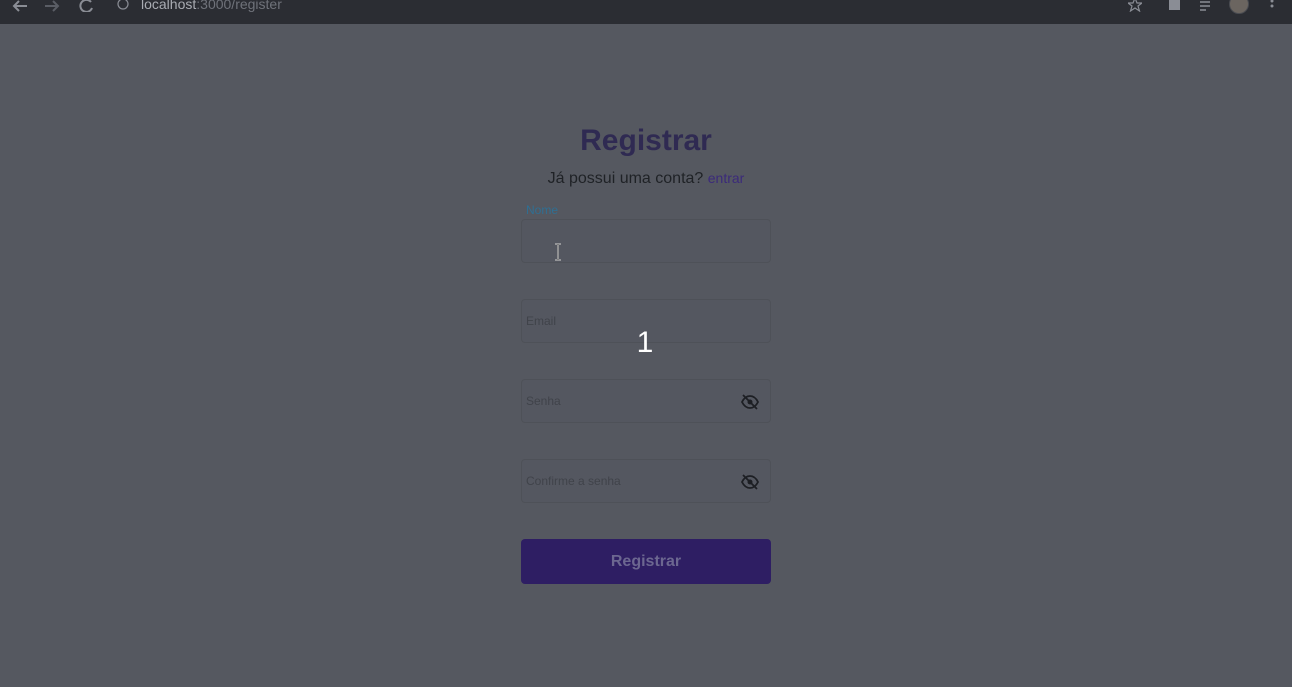 The width and height of the screenshot is (1292, 687). What do you see at coordinates (646, 12) in the screenshot?
I see `browser-toolbar: localhost:3000/register` at bounding box center [646, 12].